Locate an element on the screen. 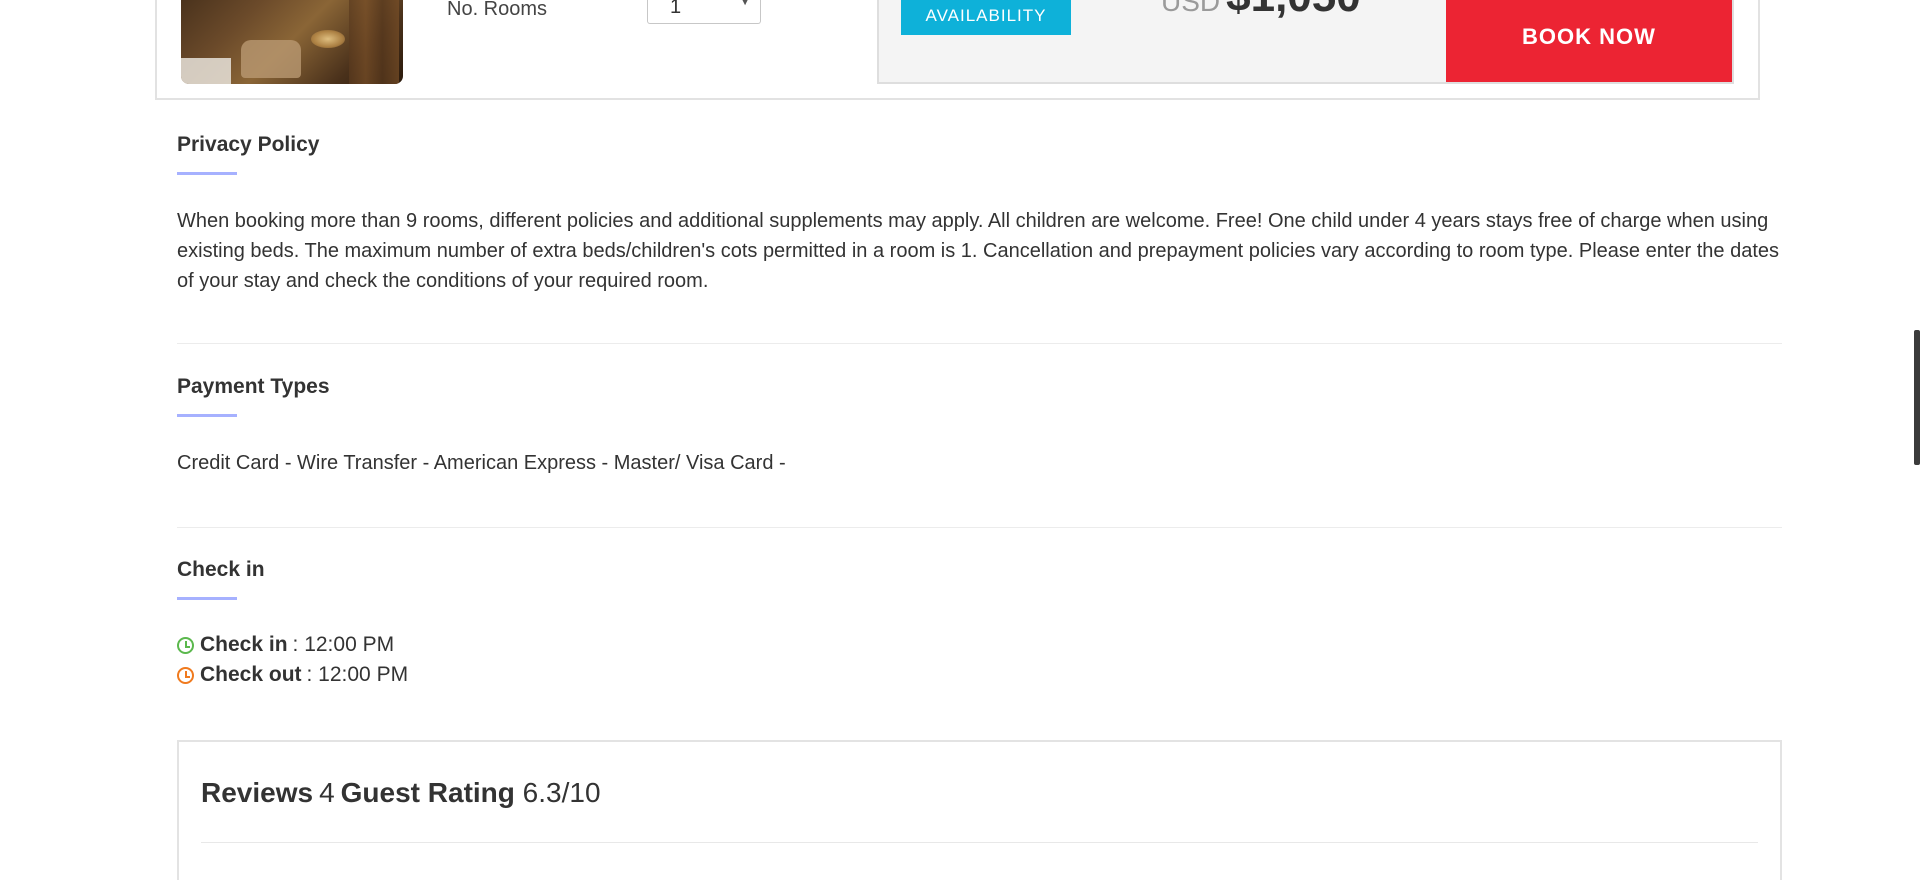  room-photo is located at coordinates (292, 42).